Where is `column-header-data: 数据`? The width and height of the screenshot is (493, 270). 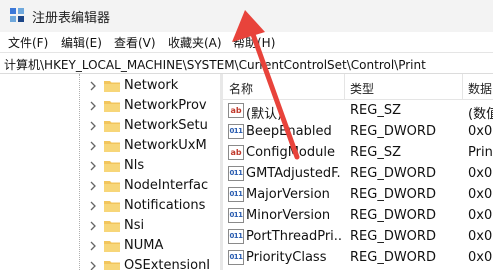
column-header-data: 数据 is located at coordinates (480, 88).